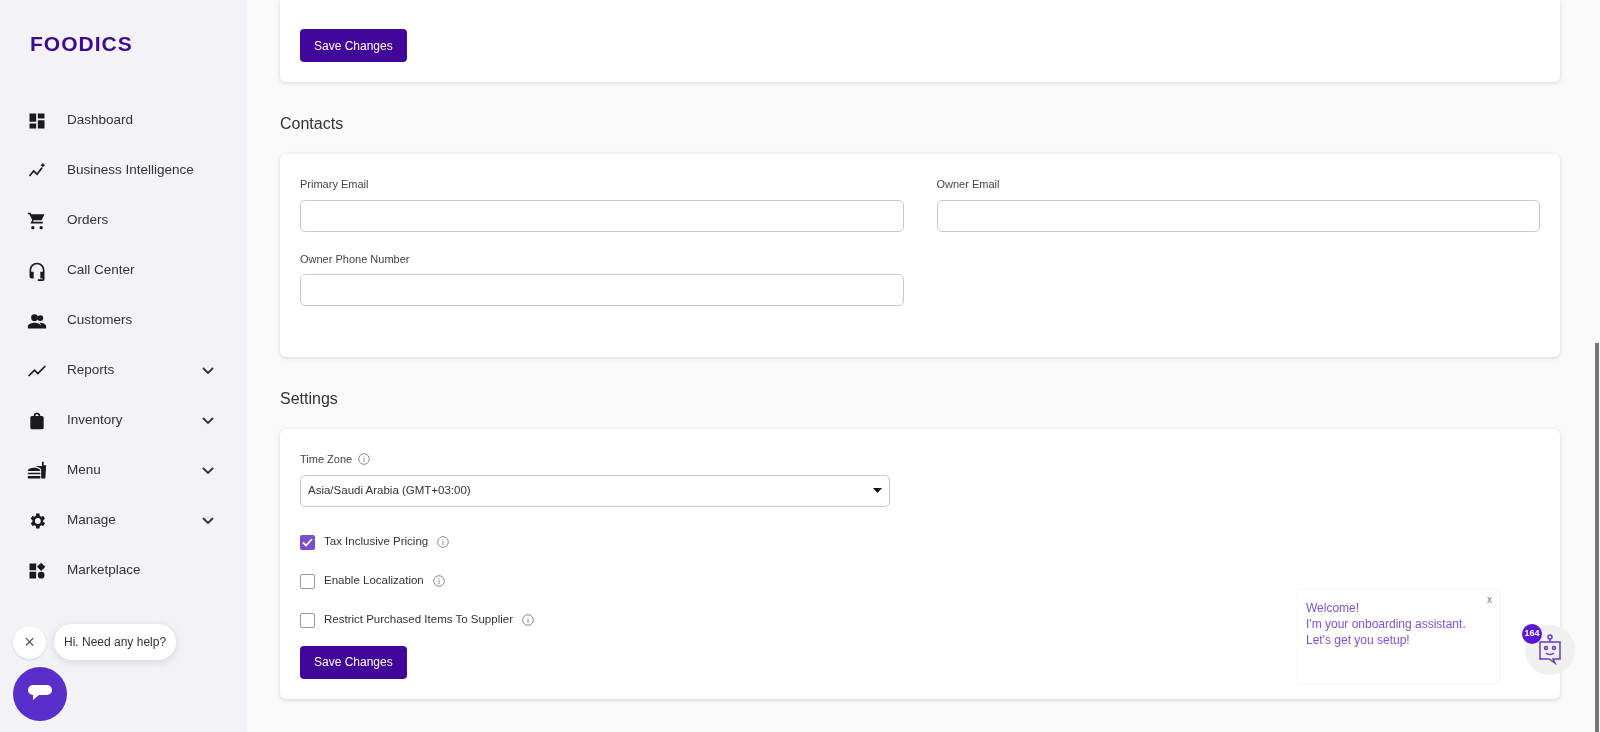 This screenshot has height=732, width=1600. I want to click on nav-item: Inventory, so click(123, 420).